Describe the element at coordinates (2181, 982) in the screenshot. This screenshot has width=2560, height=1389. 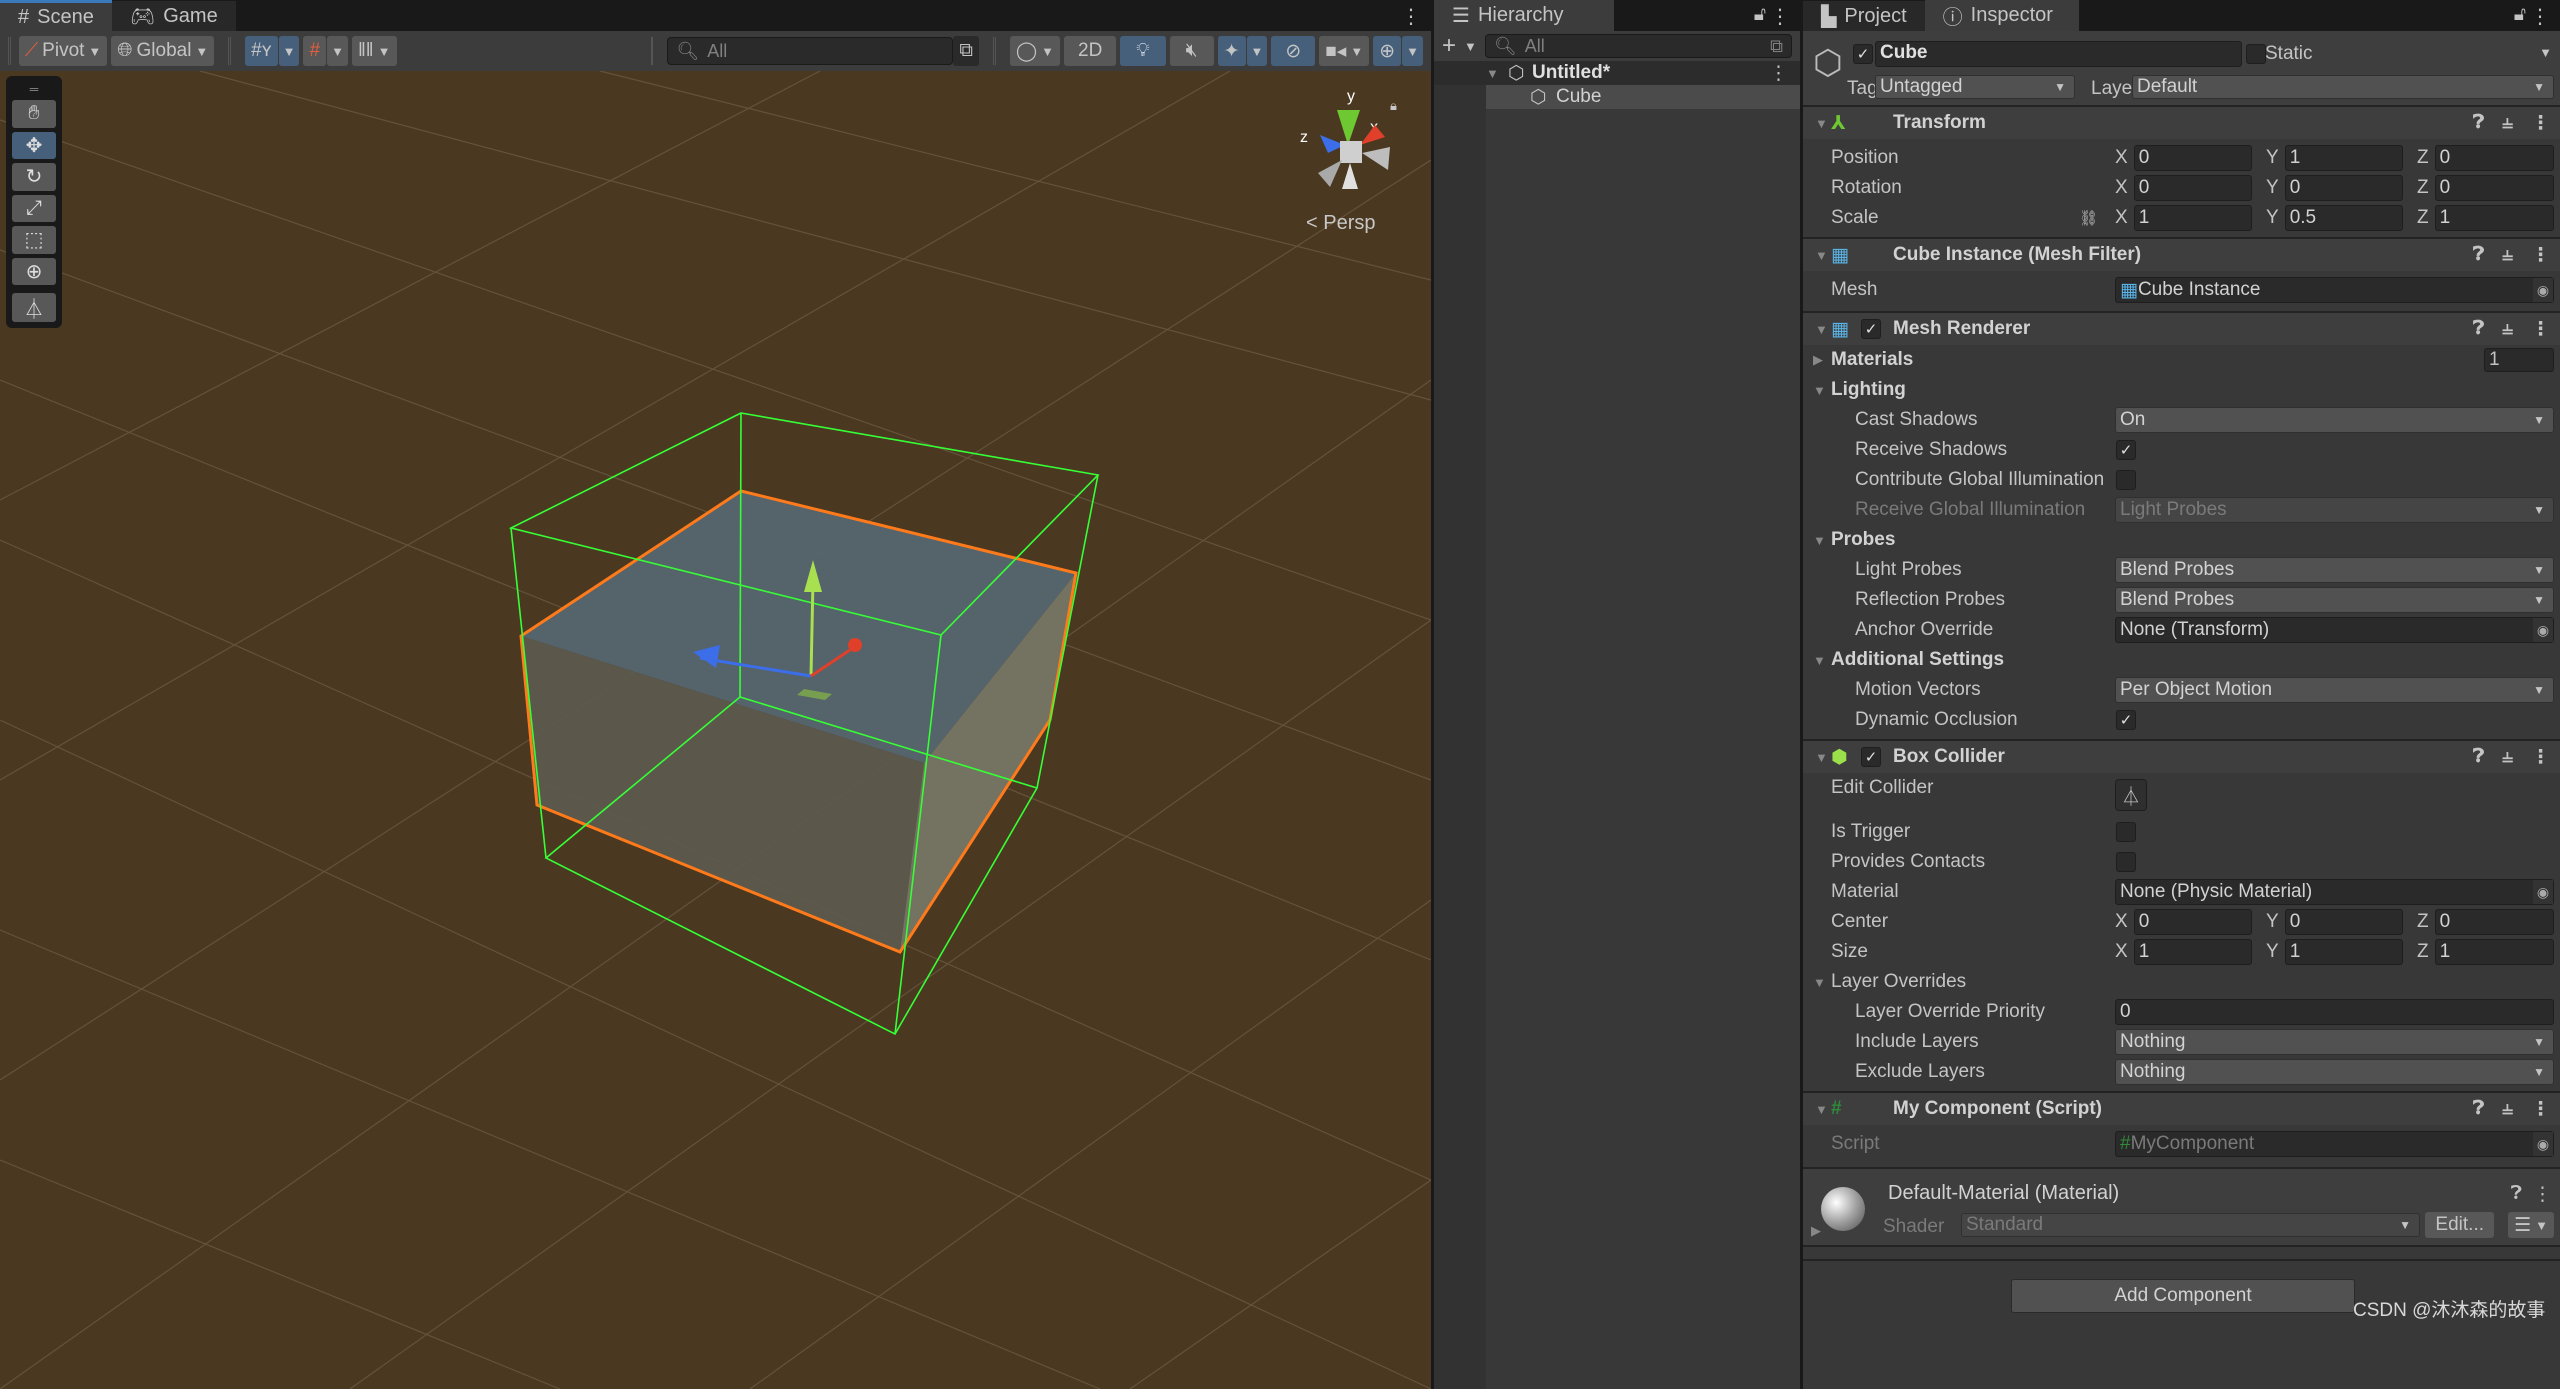
I see `layer-overrides-foldout: ▼ Layer Overrides` at that location.